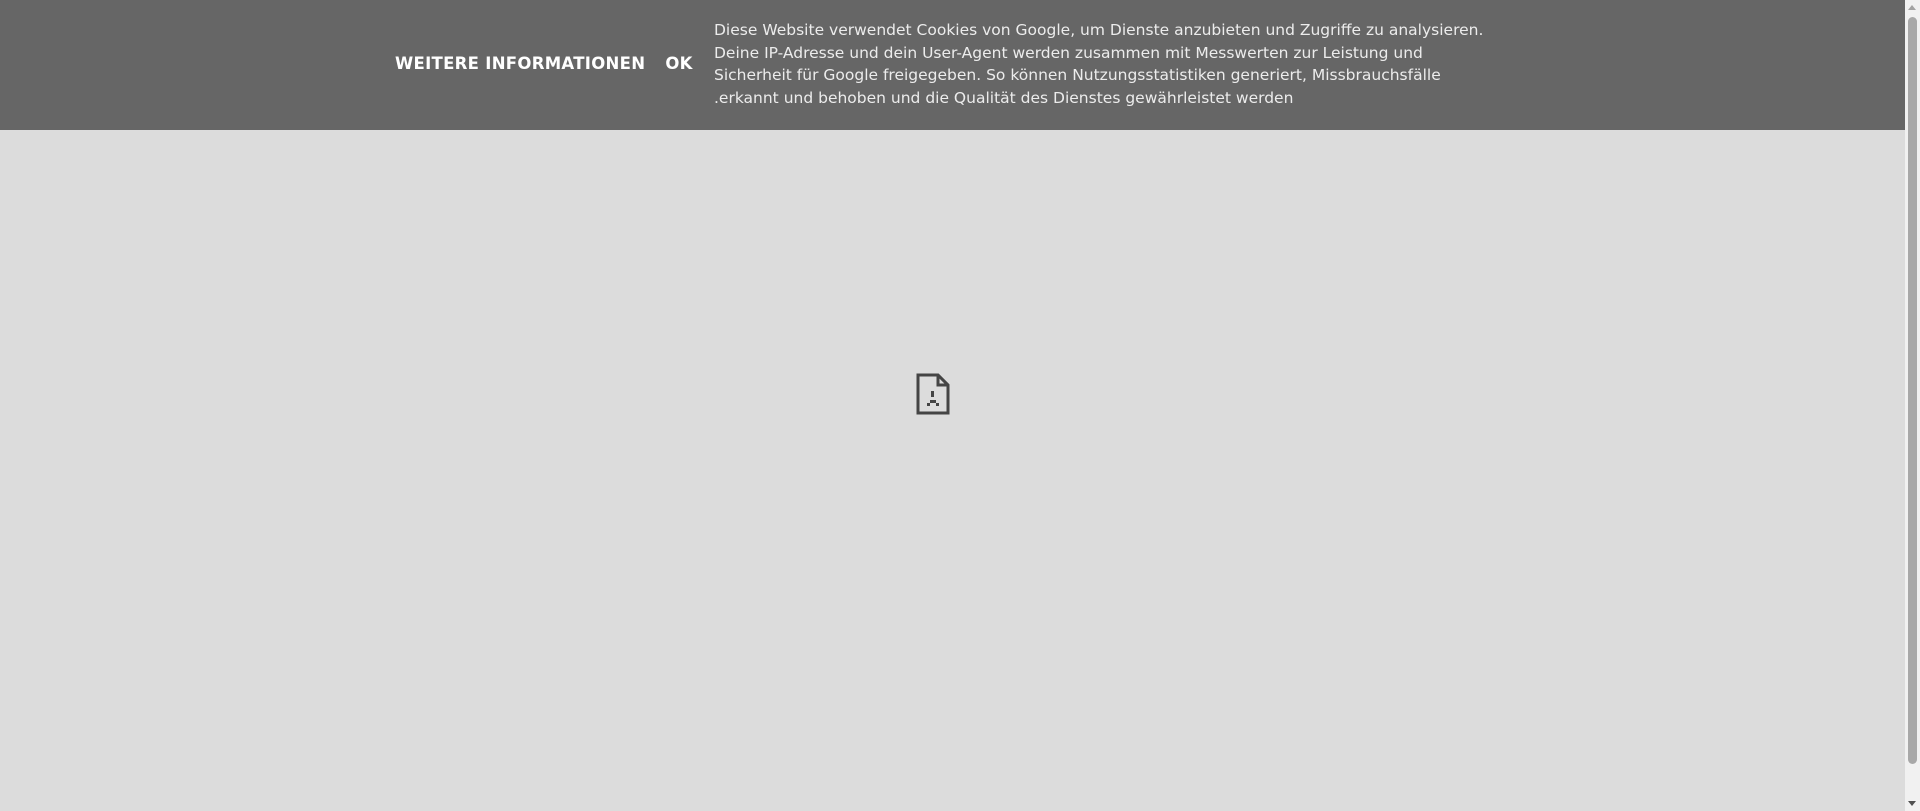 The image size is (1920, 811). I want to click on scroll-up-arrow-icon, so click(1912, 7).